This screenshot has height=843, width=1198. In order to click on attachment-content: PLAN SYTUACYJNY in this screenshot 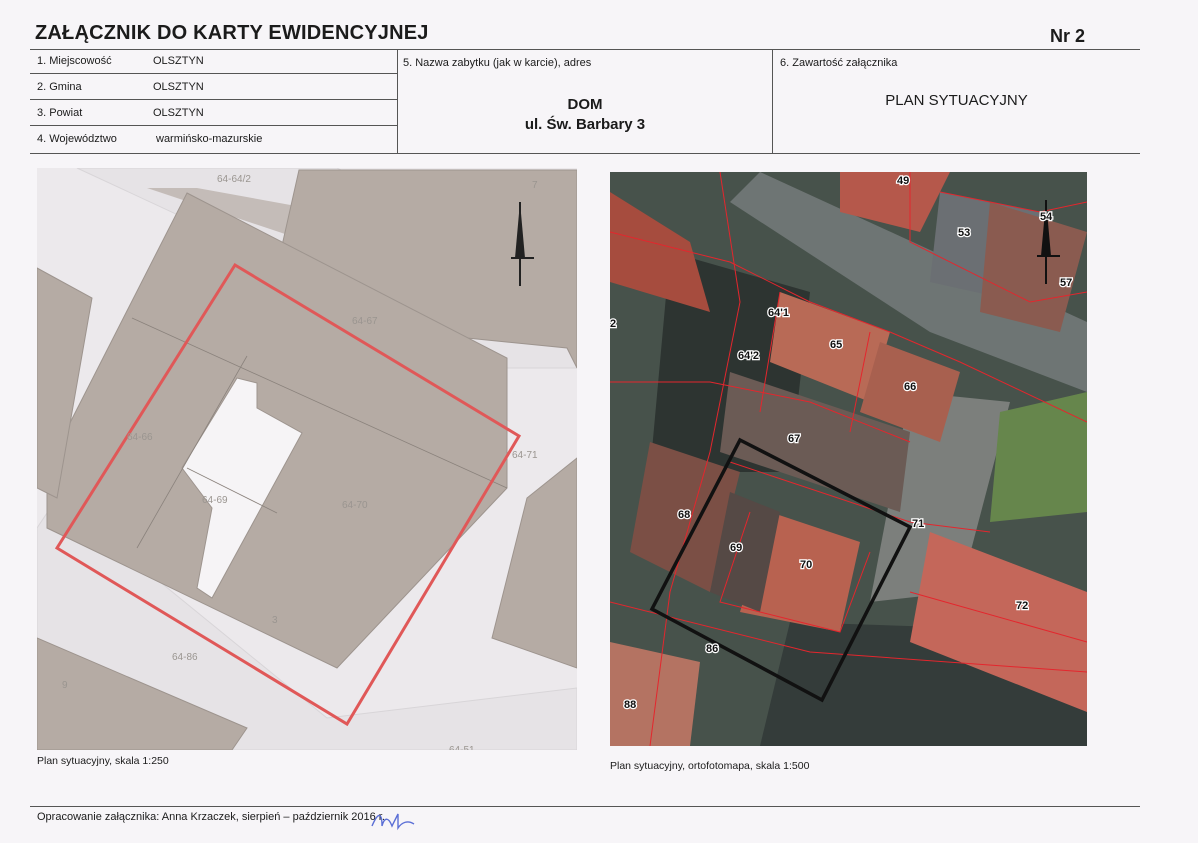, I will do `click(956, 100)`.